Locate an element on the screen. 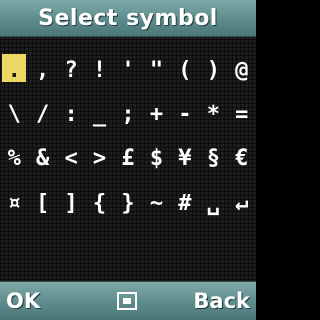  symbol-cell: * is located at coordinates (213, 114).